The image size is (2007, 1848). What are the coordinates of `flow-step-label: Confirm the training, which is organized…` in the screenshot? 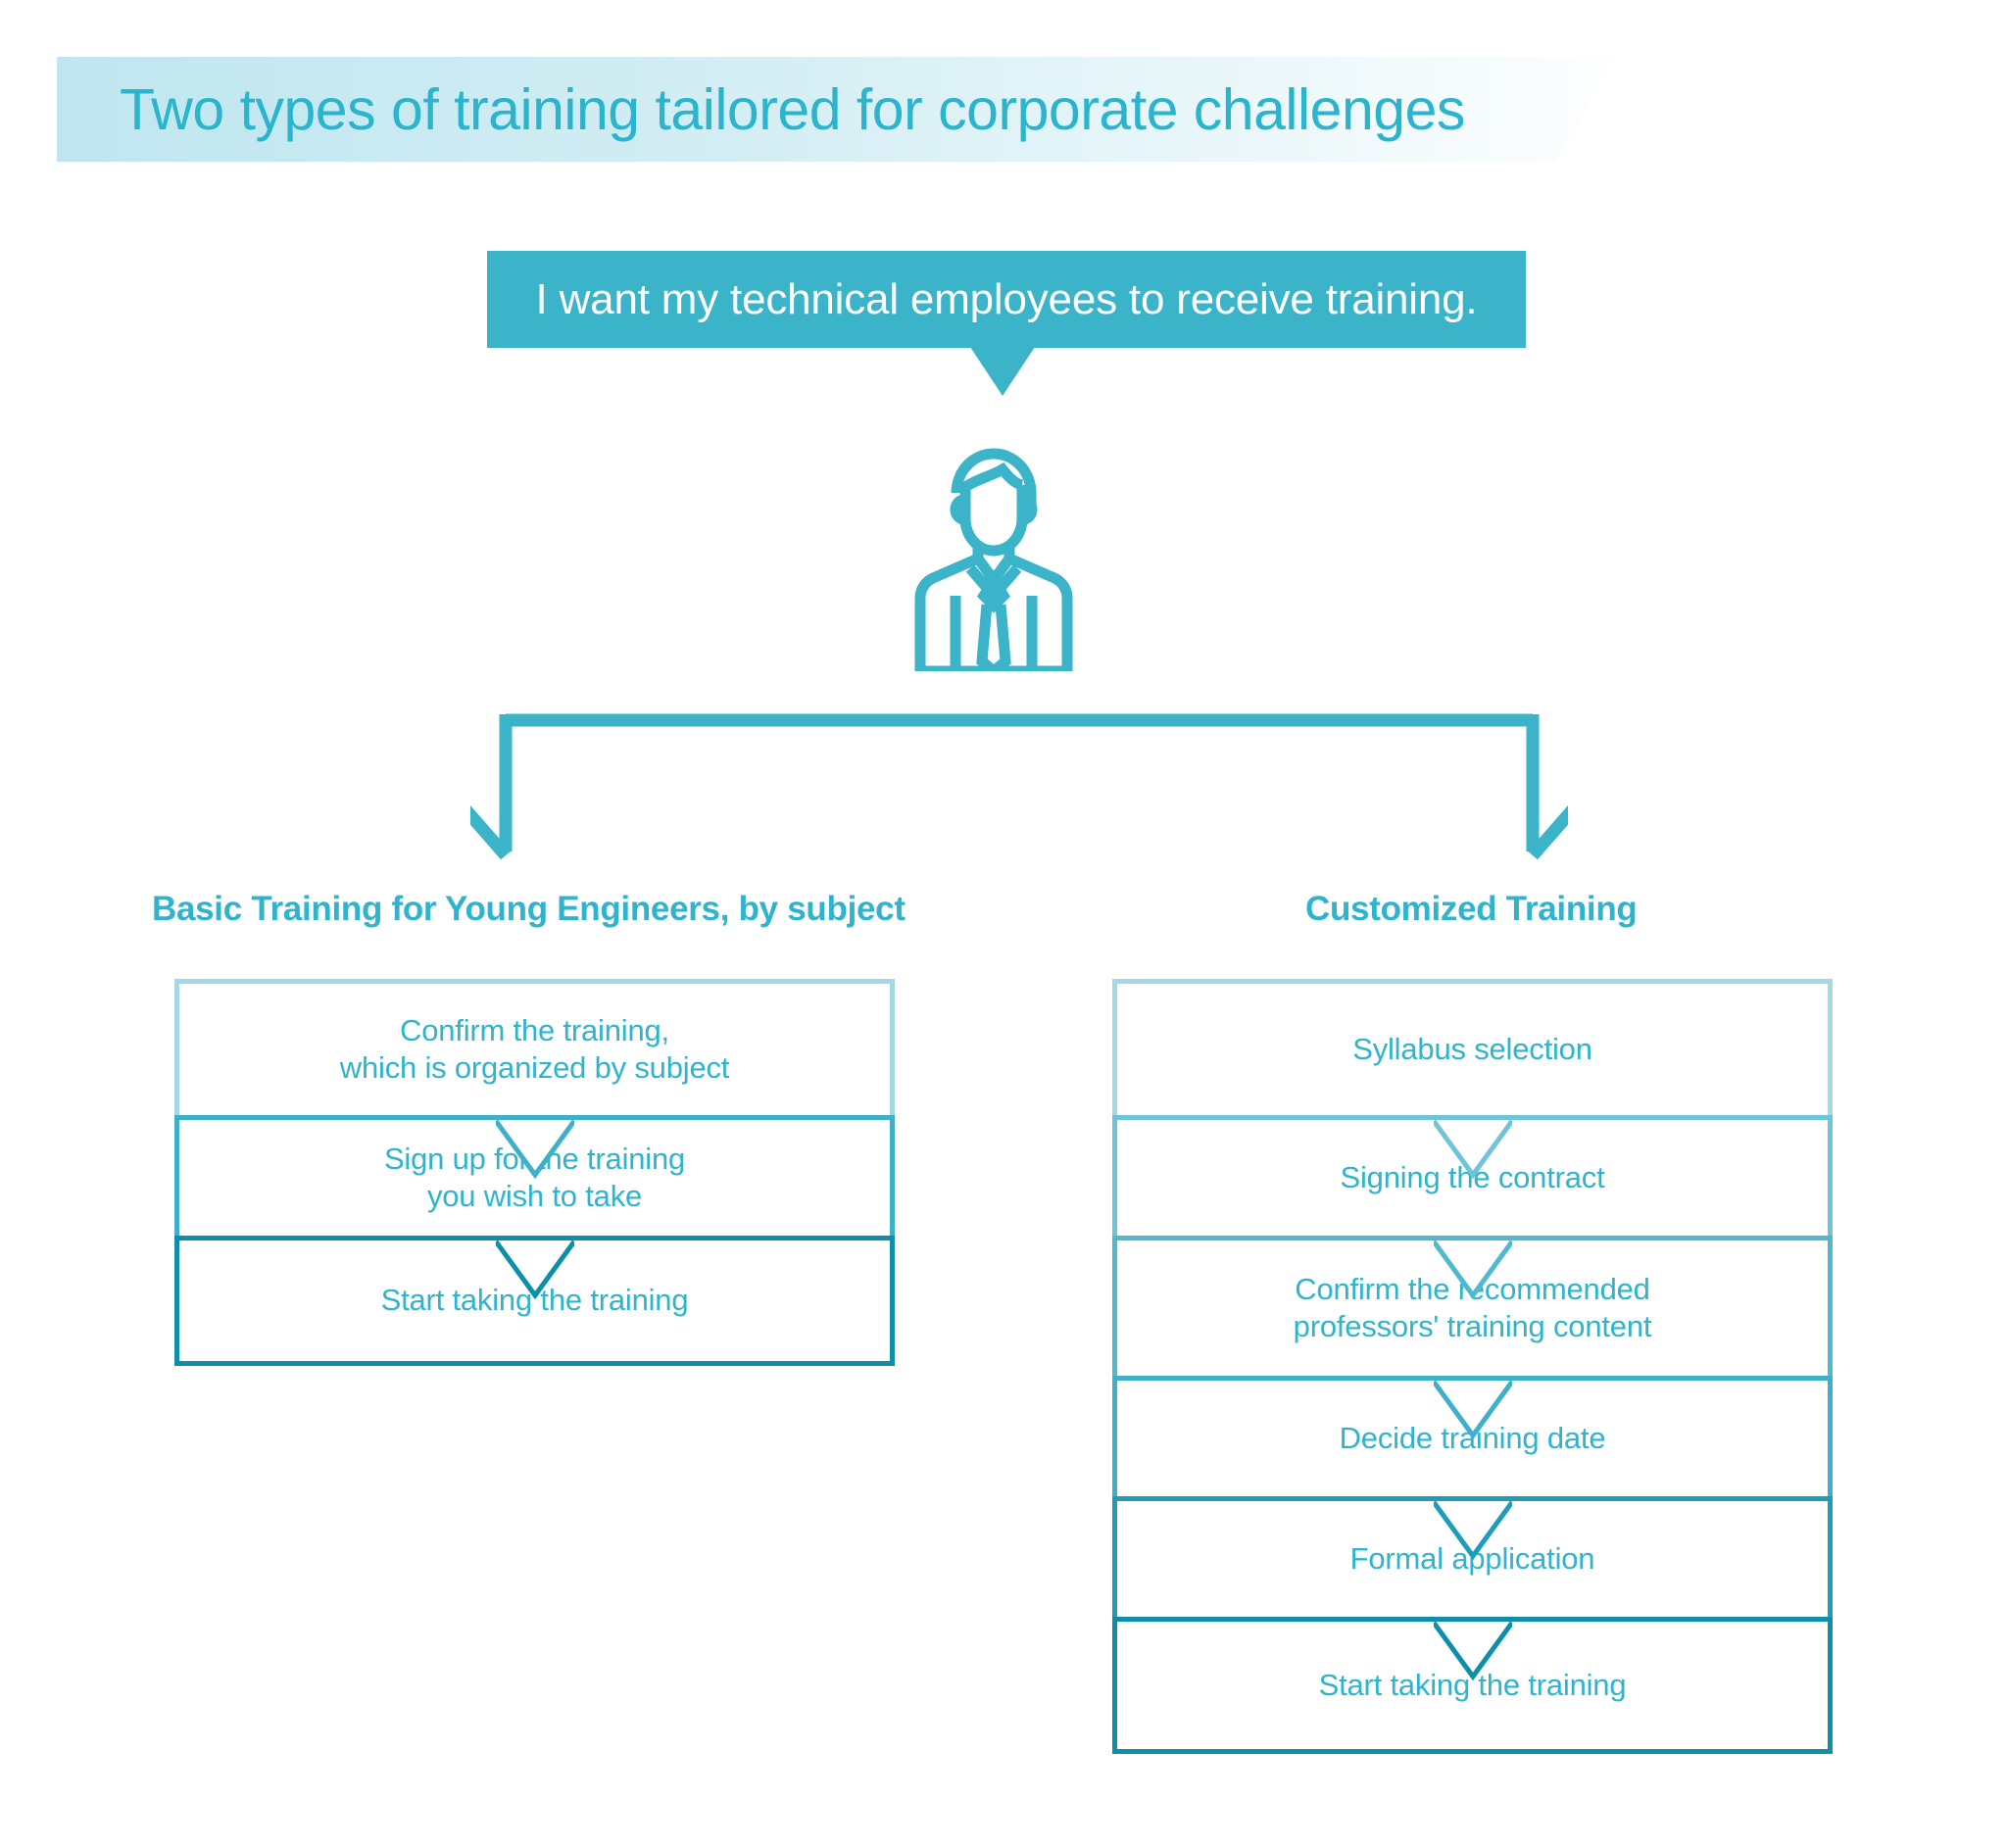 It's located at (534, 1049).